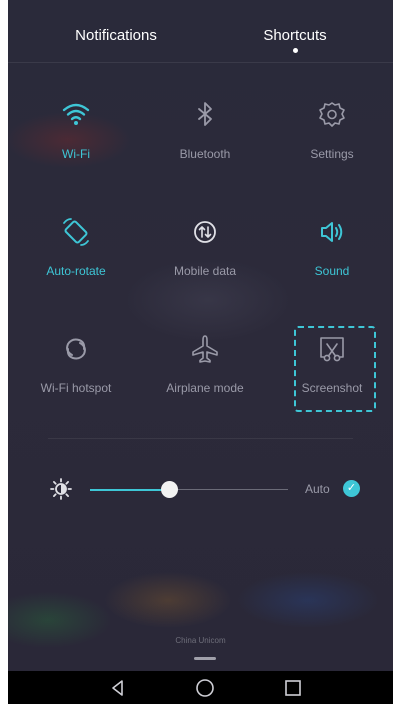  What do you see at coordinates (200, 31) in the screenshot?
I see `panel-tabs: Notifications Shortcuts` at bounding box center [200, 31].